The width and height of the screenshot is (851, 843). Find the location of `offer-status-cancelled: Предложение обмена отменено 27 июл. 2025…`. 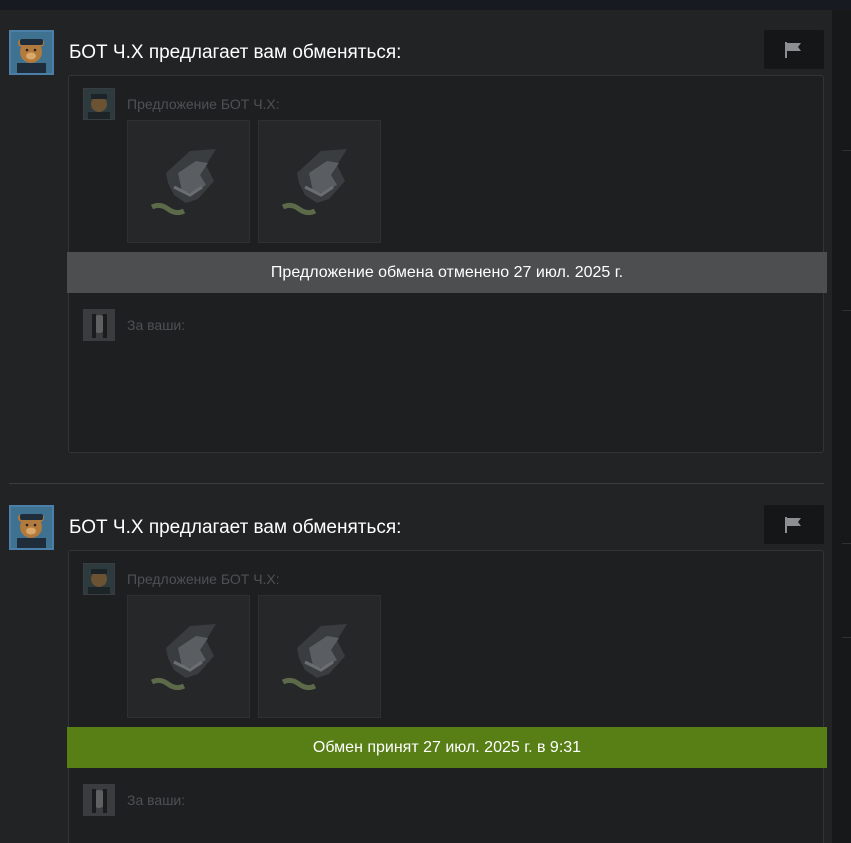

offer-status-cancelled: Предложение обмена отменено 27 июл. 2025… is located at coordinates (447, 272).